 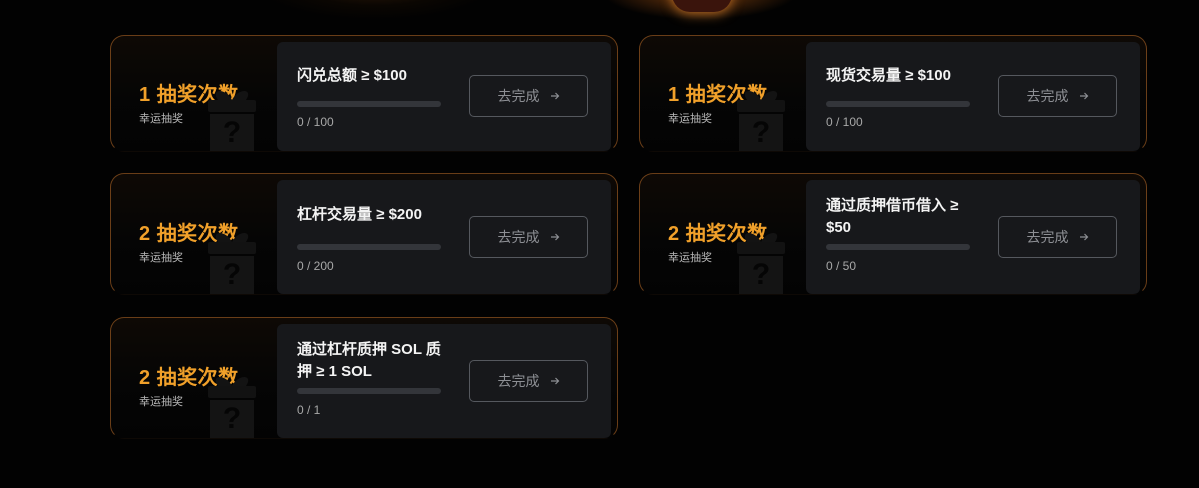 I want to click on task-panel: 现货交易量 ≥ $100 0 / 100 去完成, so click(x=973, y=96).